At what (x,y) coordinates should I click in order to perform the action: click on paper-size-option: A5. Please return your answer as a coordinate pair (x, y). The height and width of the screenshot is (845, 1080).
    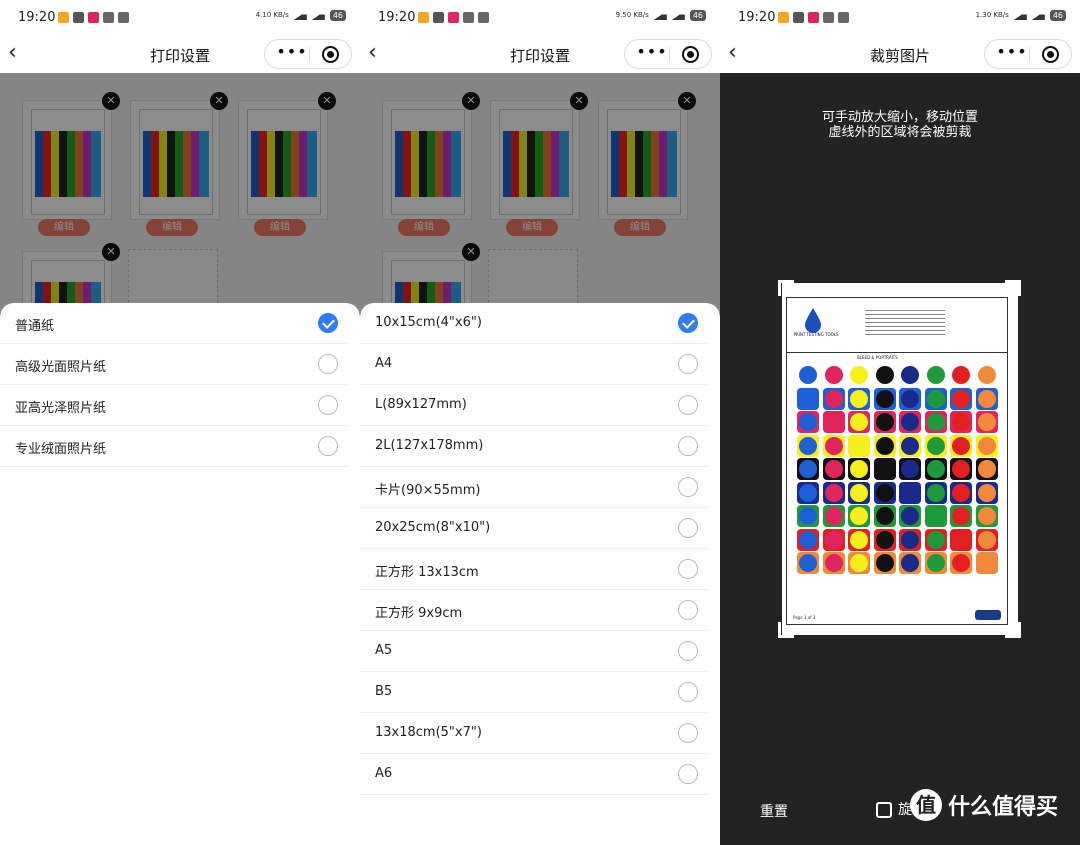
    Looking at the image, I should click on (534, 651).